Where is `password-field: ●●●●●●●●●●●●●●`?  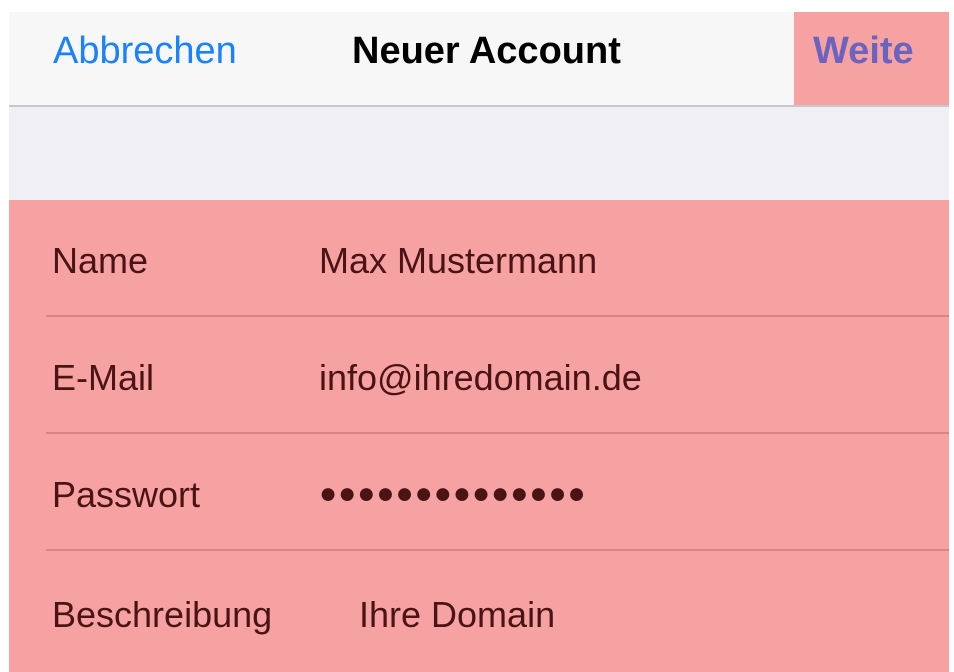 password-field: ●●●●●●●●●●●●●● is located at coordinates (453, 494).